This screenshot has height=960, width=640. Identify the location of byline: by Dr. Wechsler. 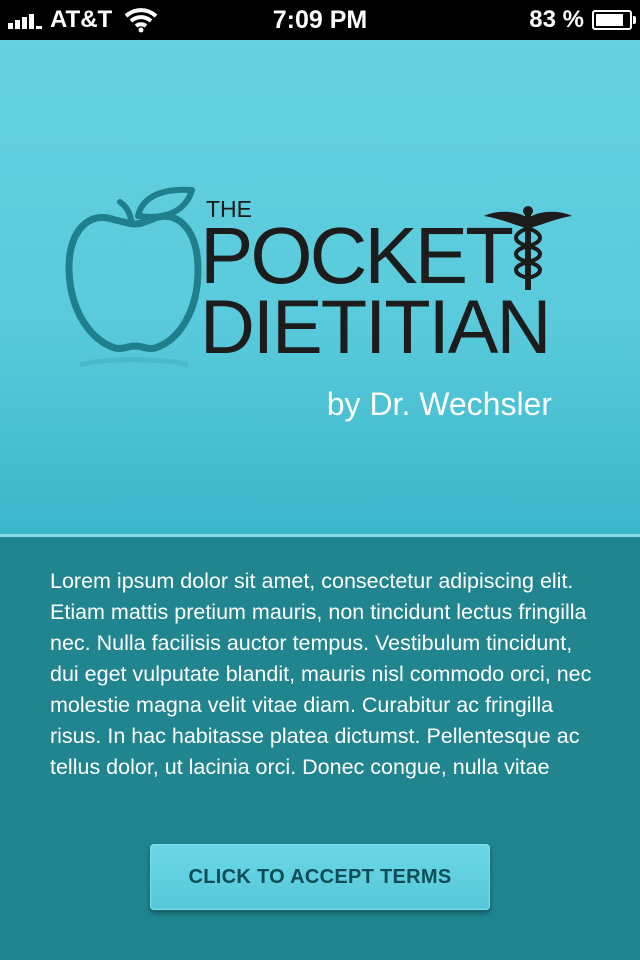
(439, 404).